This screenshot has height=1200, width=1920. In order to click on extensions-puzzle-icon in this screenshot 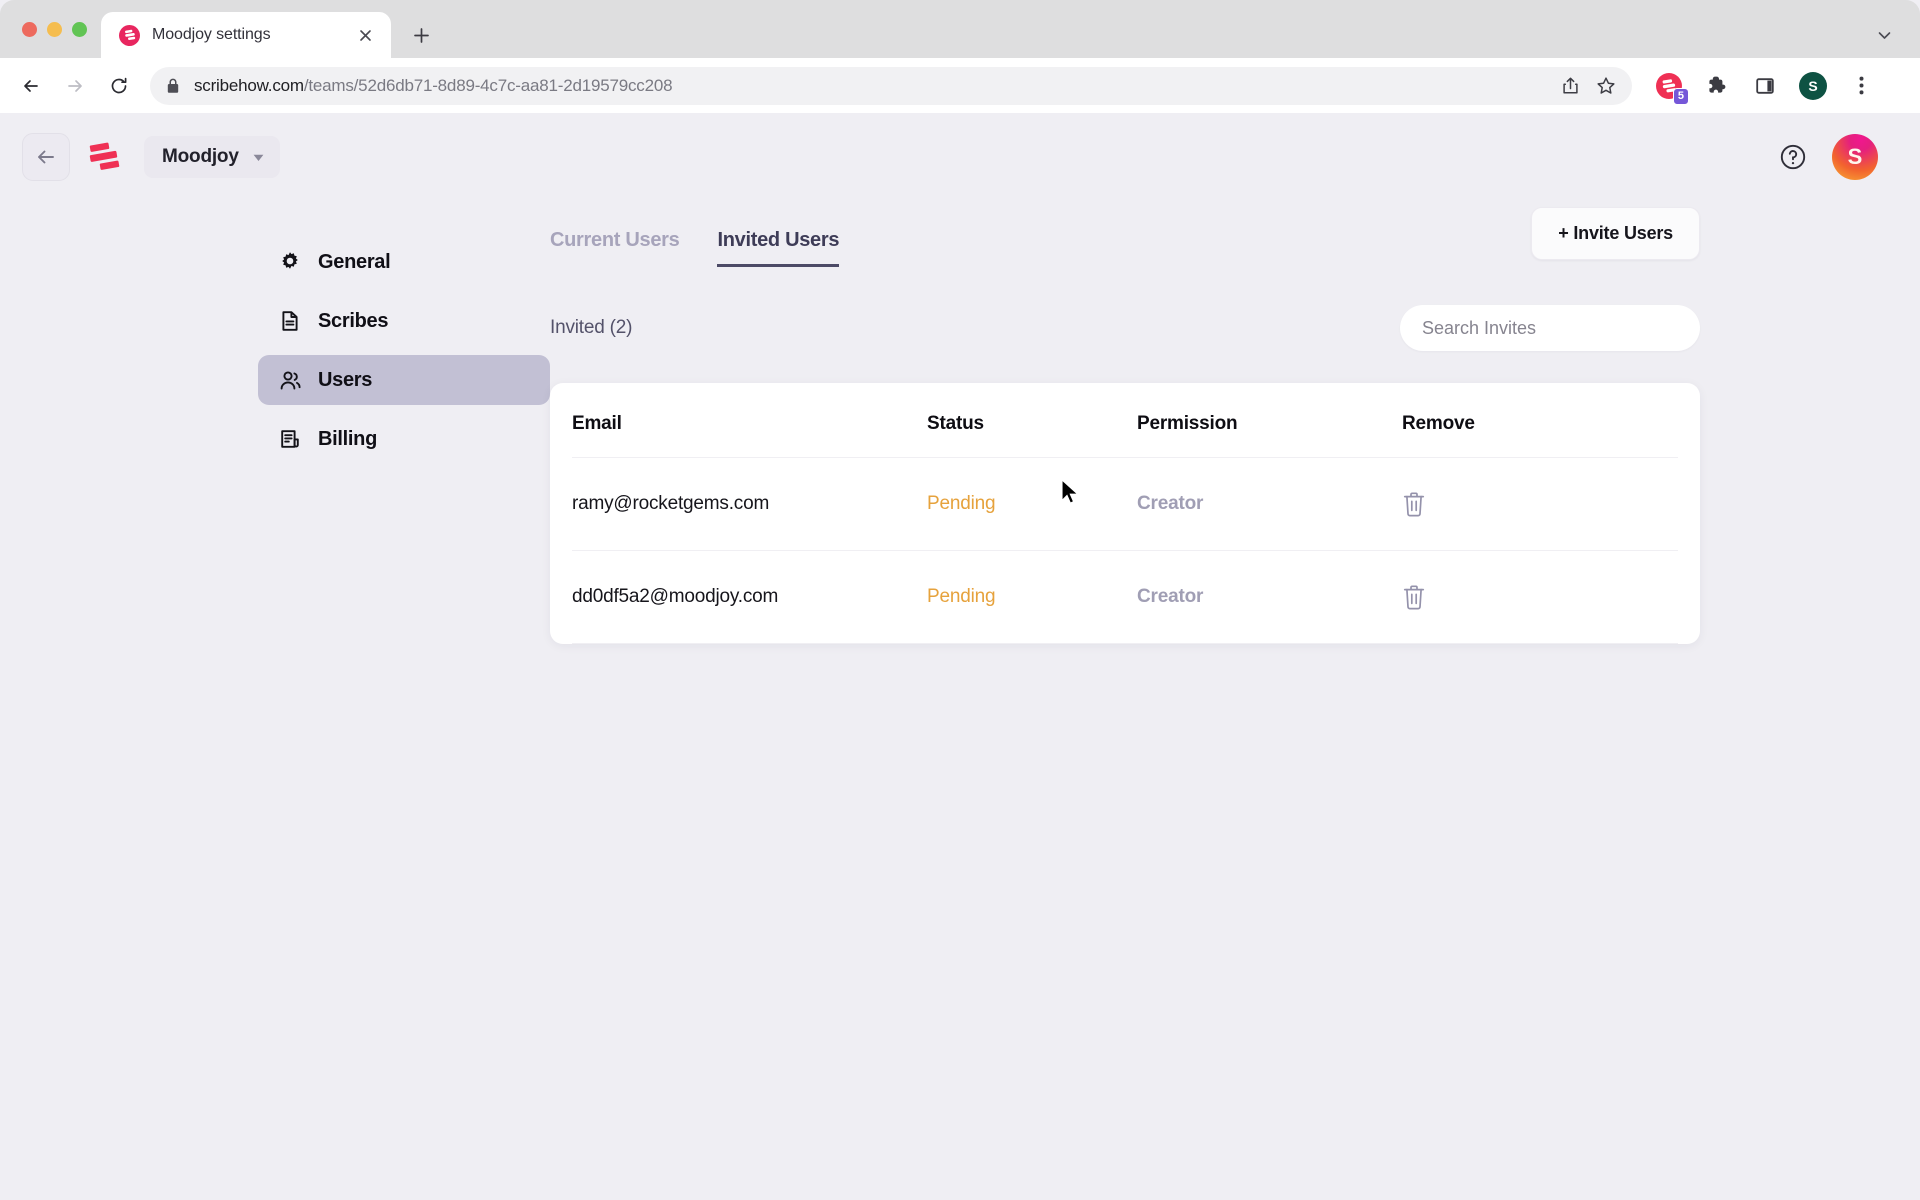, I will do `click(1717, 86)`.